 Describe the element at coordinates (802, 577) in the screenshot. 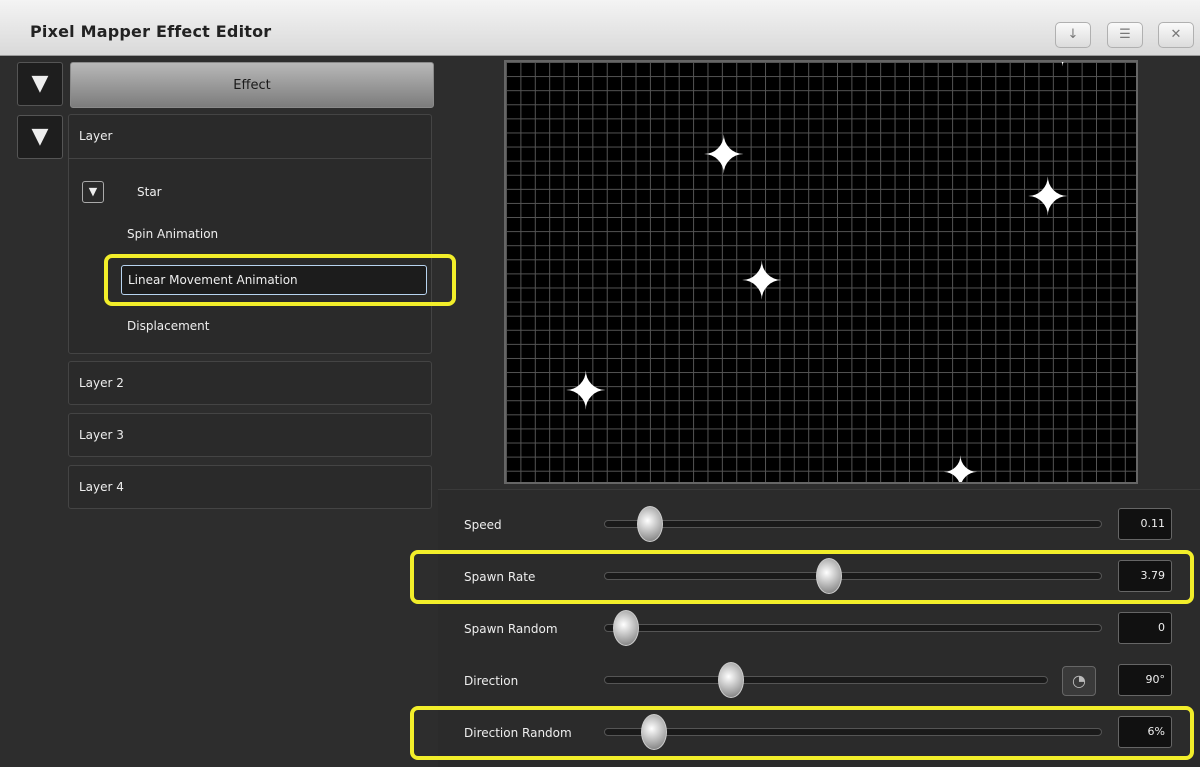

I see `spawn-rate-highlight` at that location.